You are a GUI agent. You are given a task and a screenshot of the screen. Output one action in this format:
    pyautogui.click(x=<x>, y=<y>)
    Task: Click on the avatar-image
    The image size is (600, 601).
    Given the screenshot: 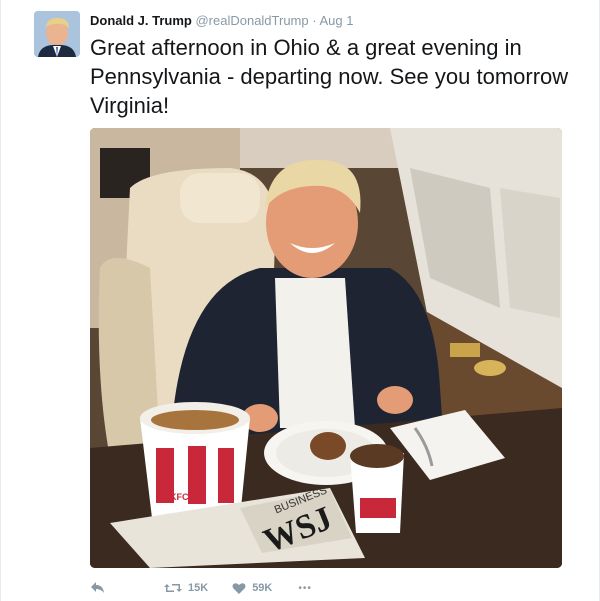 What is the action you would take?
    pyautogui.click(x=57, y=34)
    